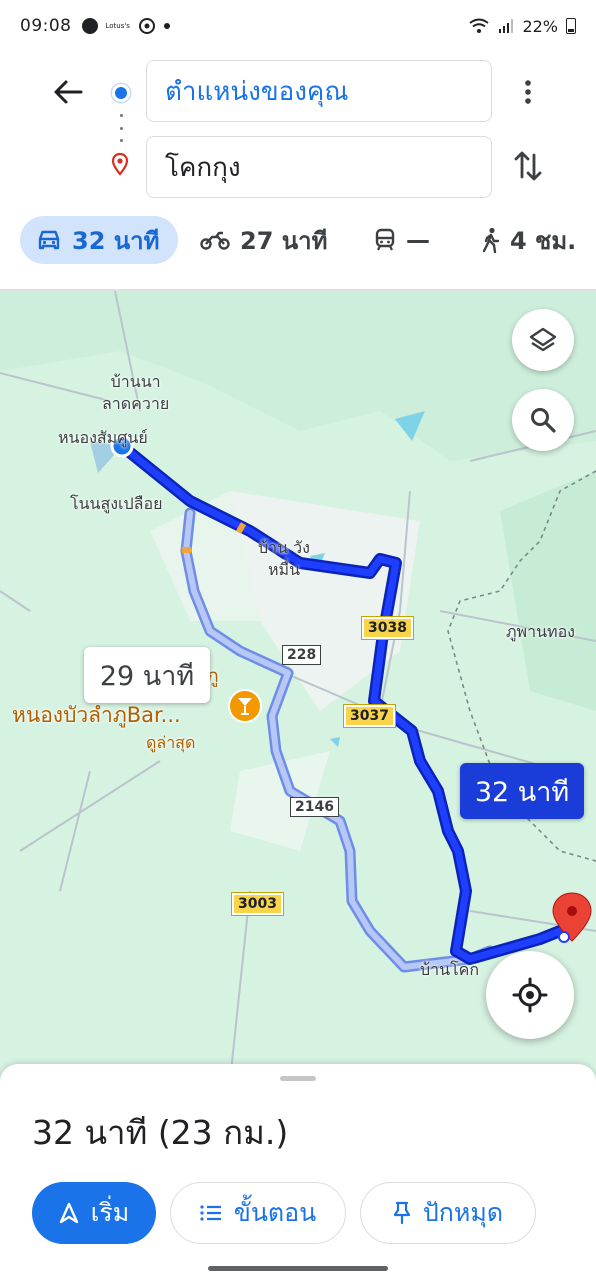  I want to click on motorcycle-icon, so click(215, 240).